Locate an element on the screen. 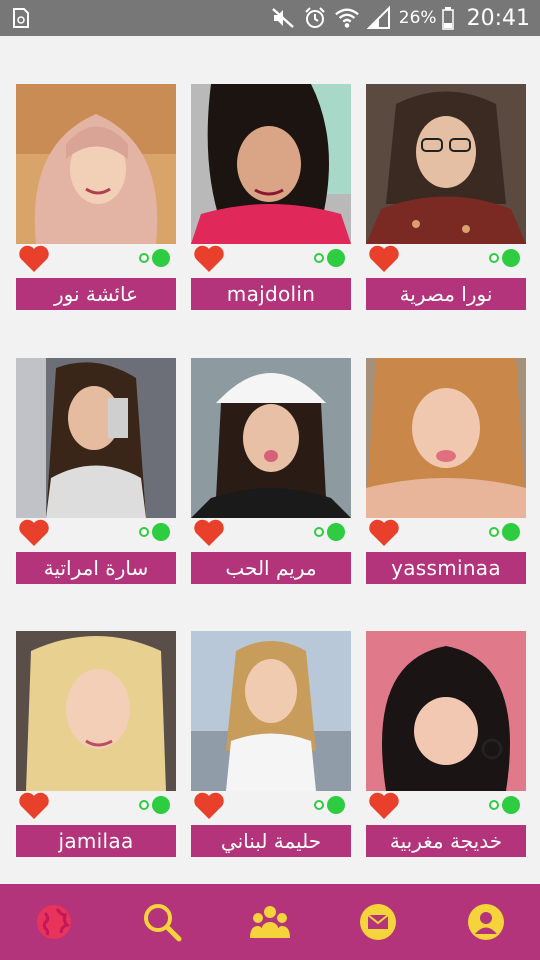 Image resolution: width=540 pixels, height=960 pixels. search-icon is located at coordinates (163, 923).